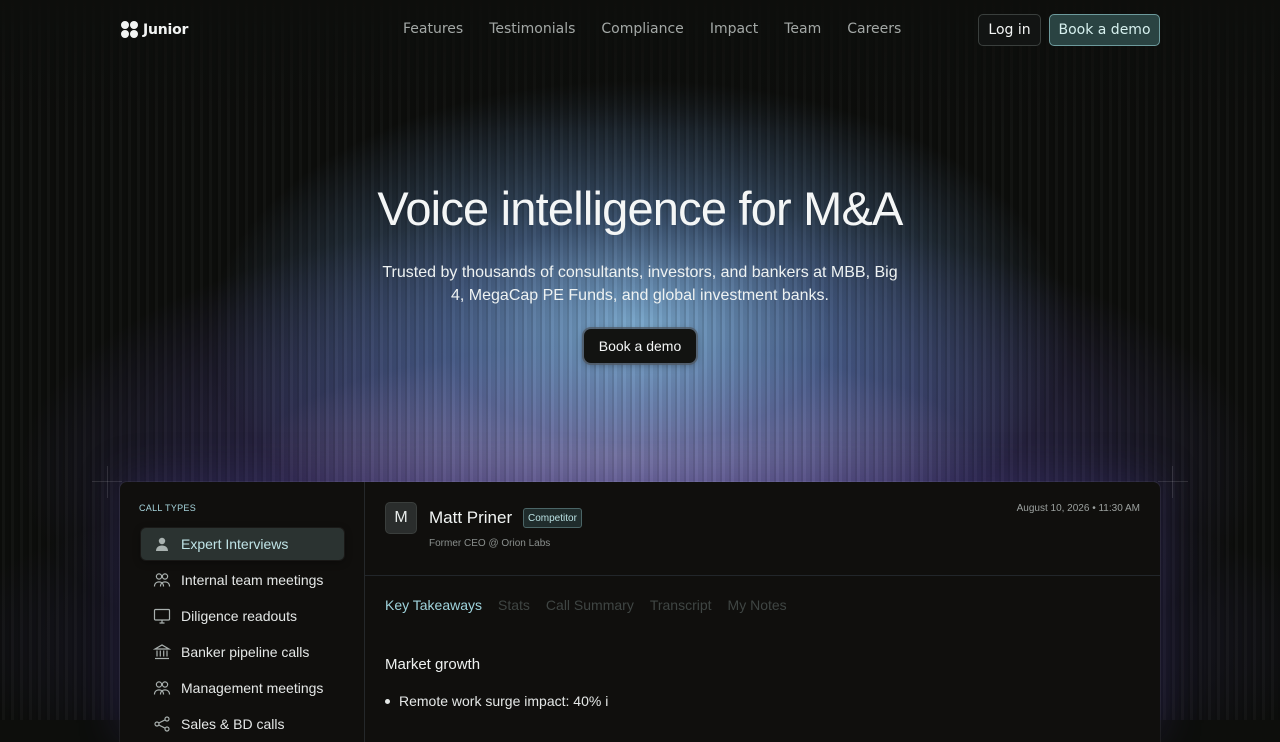  Describe the element at coordinates (874, 29) in the screenshot. I see `nav-link-careers: Careers` at that location.